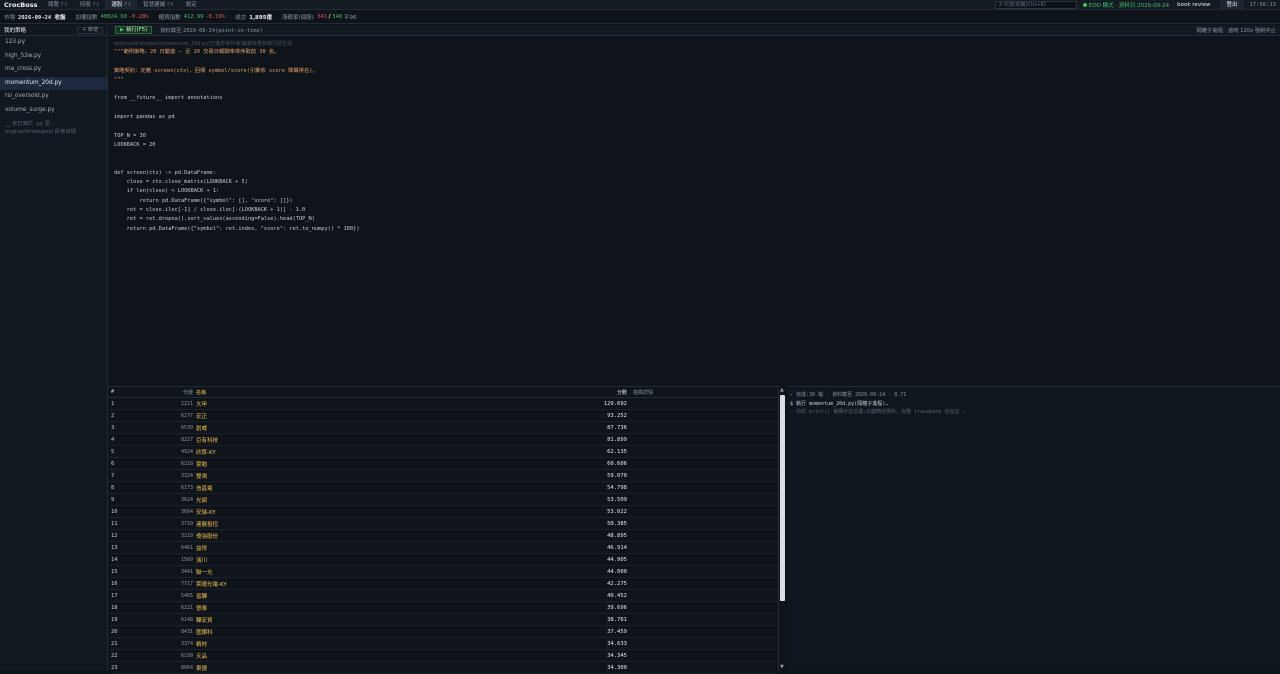 The image size is (1280, 674). What do you see at coordinates (443, 524) in the screenshot?
I see `table-row: 11 3710 連展投控 50.385` at bounding box center [443, 524].